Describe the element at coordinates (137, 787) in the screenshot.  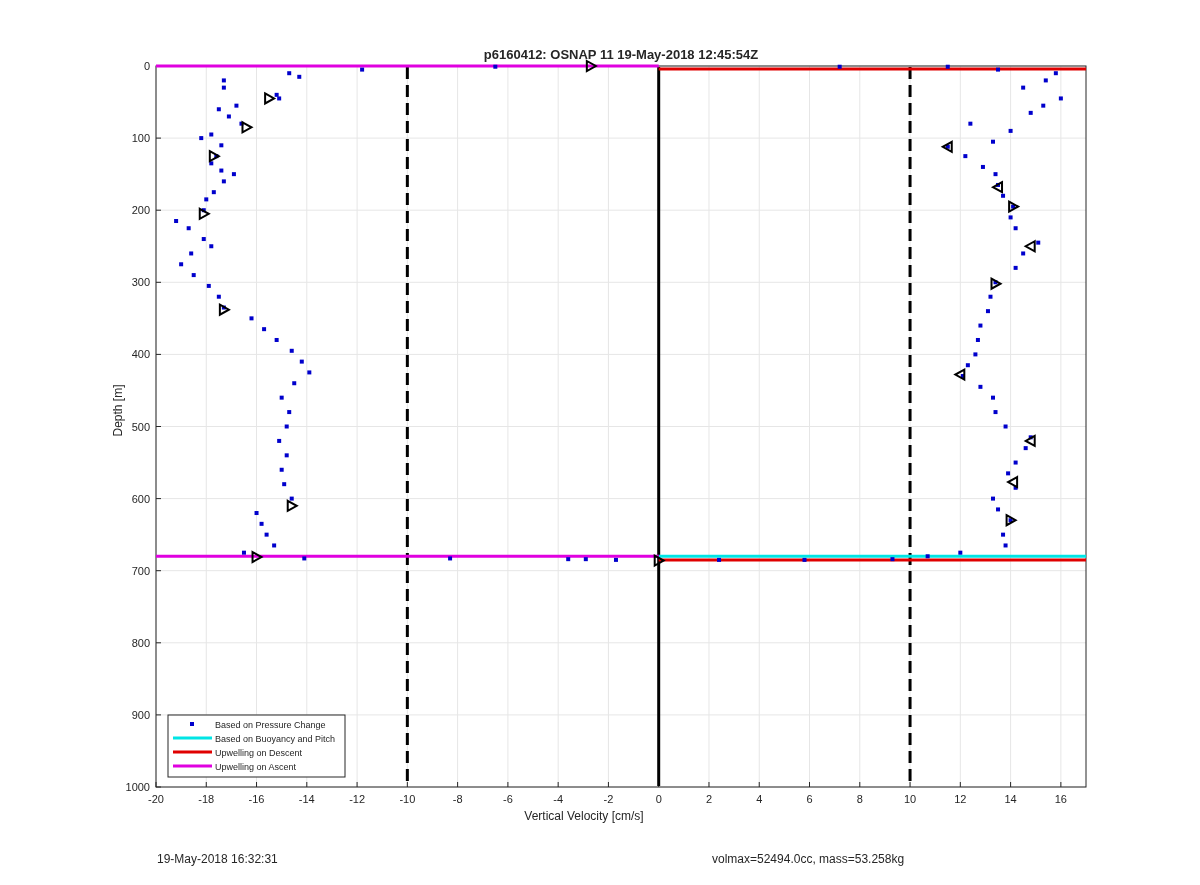
I see `tick-label: 1000` at that location.